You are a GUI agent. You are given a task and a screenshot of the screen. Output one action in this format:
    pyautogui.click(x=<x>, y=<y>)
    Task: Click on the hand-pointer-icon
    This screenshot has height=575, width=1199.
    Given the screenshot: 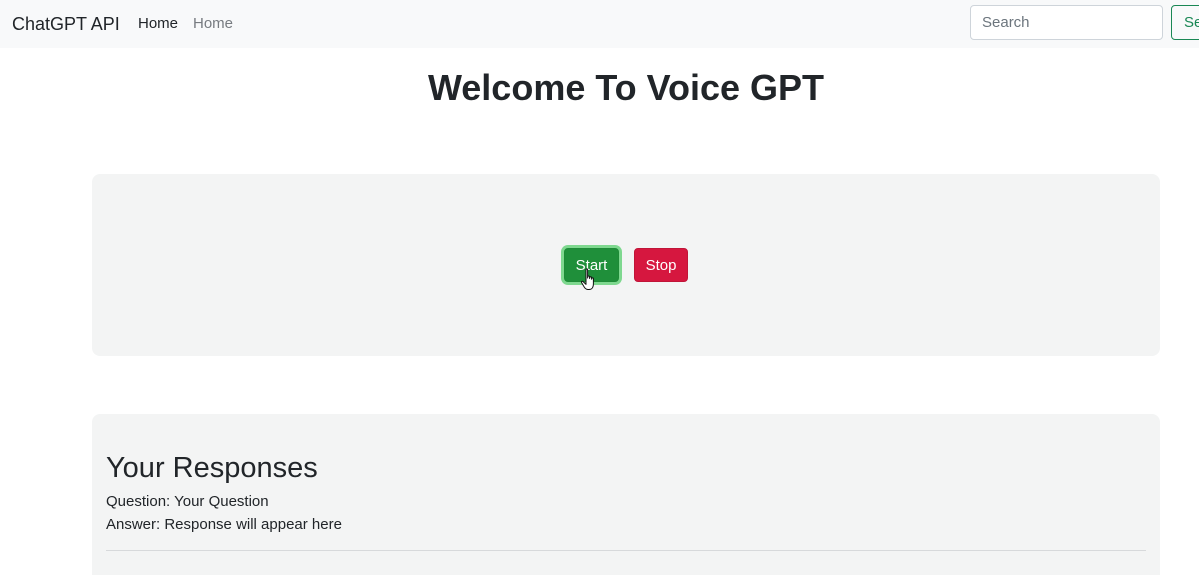 What is the action you would take?
    pyautogui.click(x=587, y=279)
    